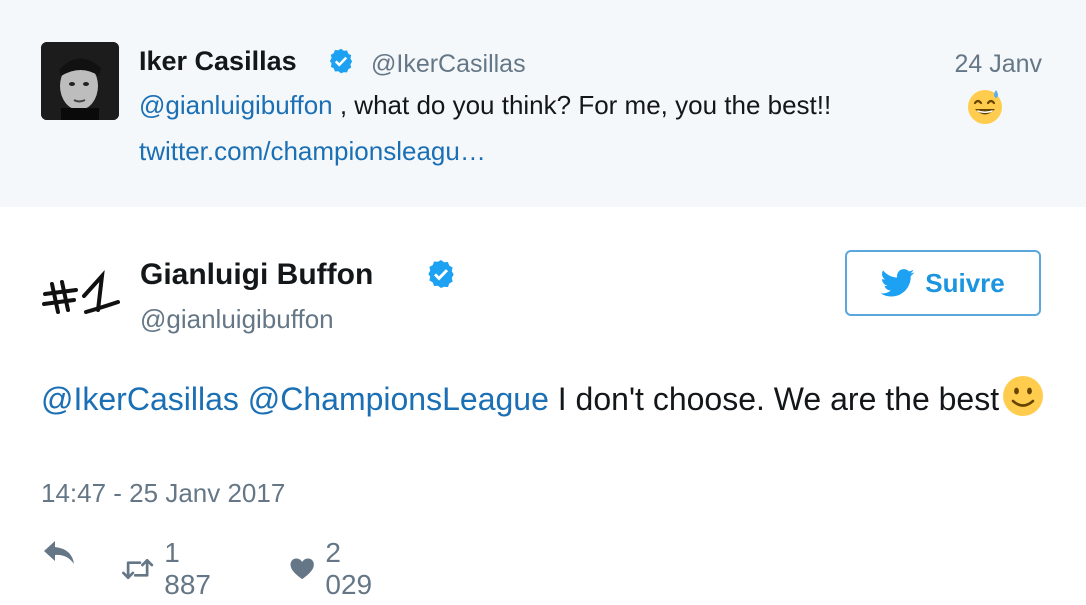 The width and height of the screenshot is (1086, 605). What do you see at coordinates (80, 81) in the screenshot?
I see `iker-casillas-avatar` at bounding box center [80, 81].